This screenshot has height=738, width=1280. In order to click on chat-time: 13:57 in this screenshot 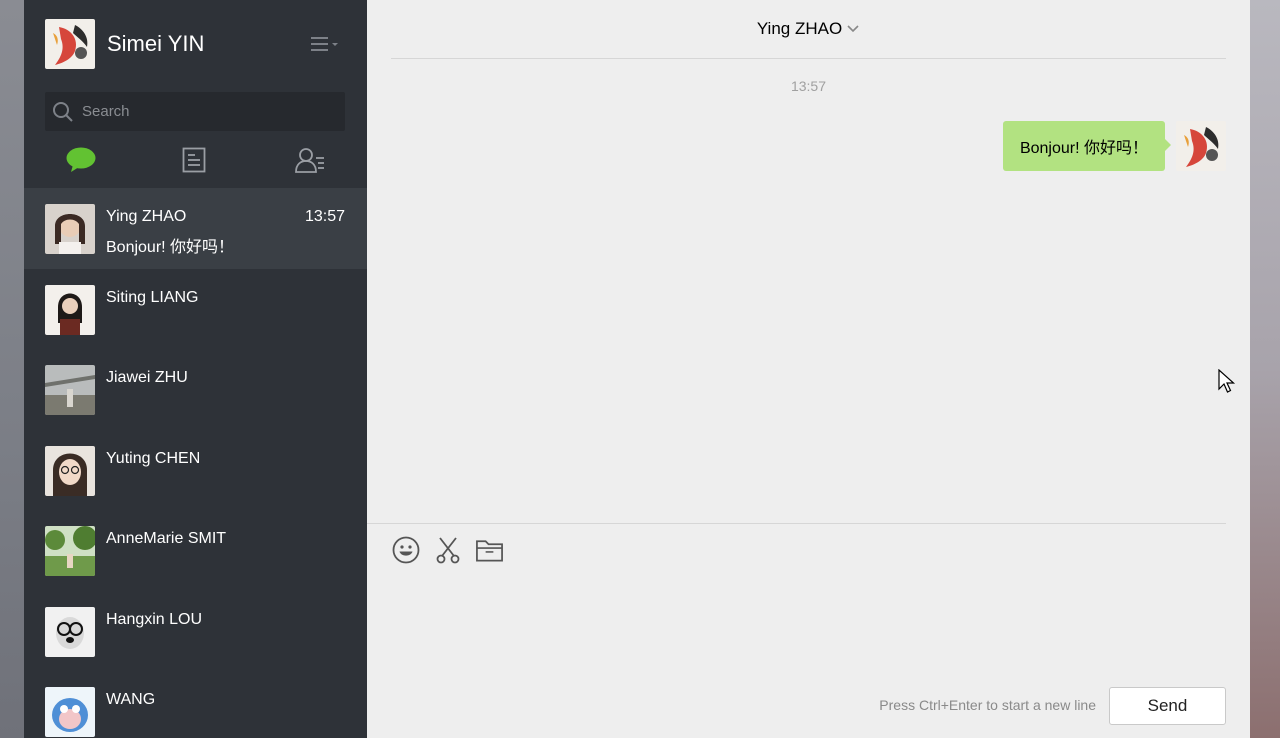, I will do `click(324, 216)`.